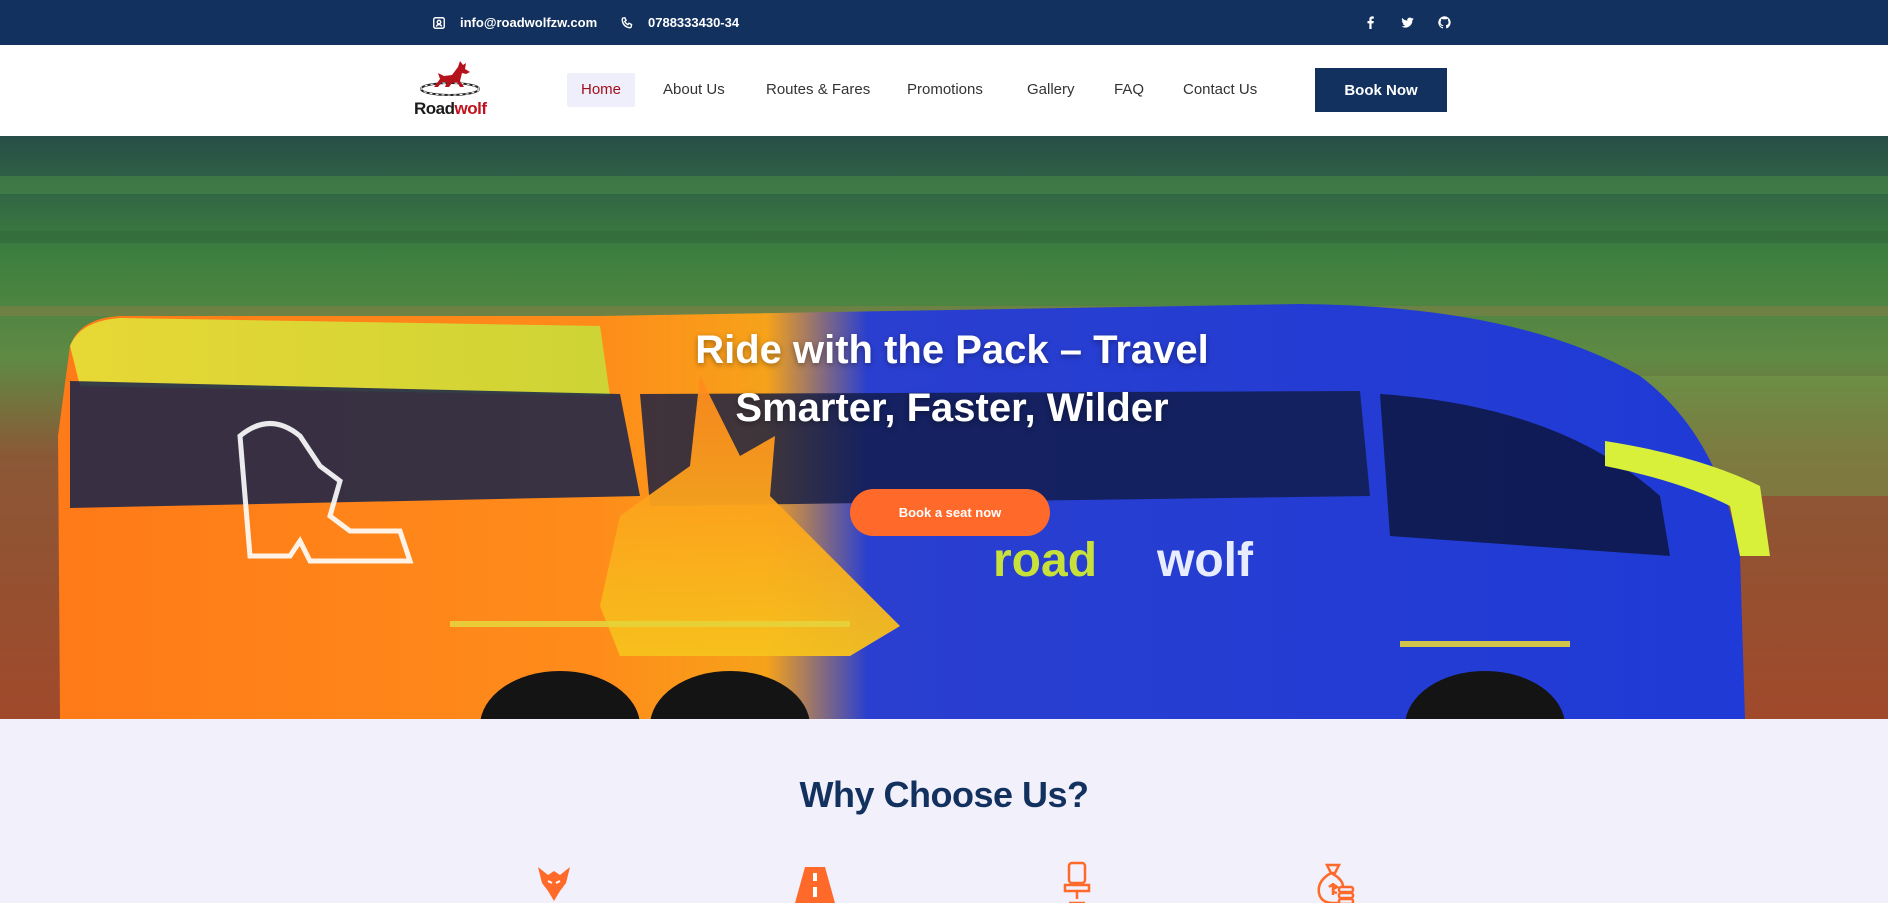 The image size is (1888, 903). What do you see at coordinates (952, 408) in the screenshot?
I see `hero-title-line-2: Smarter, Faster, Wilder` at bounding box center [952, 408].